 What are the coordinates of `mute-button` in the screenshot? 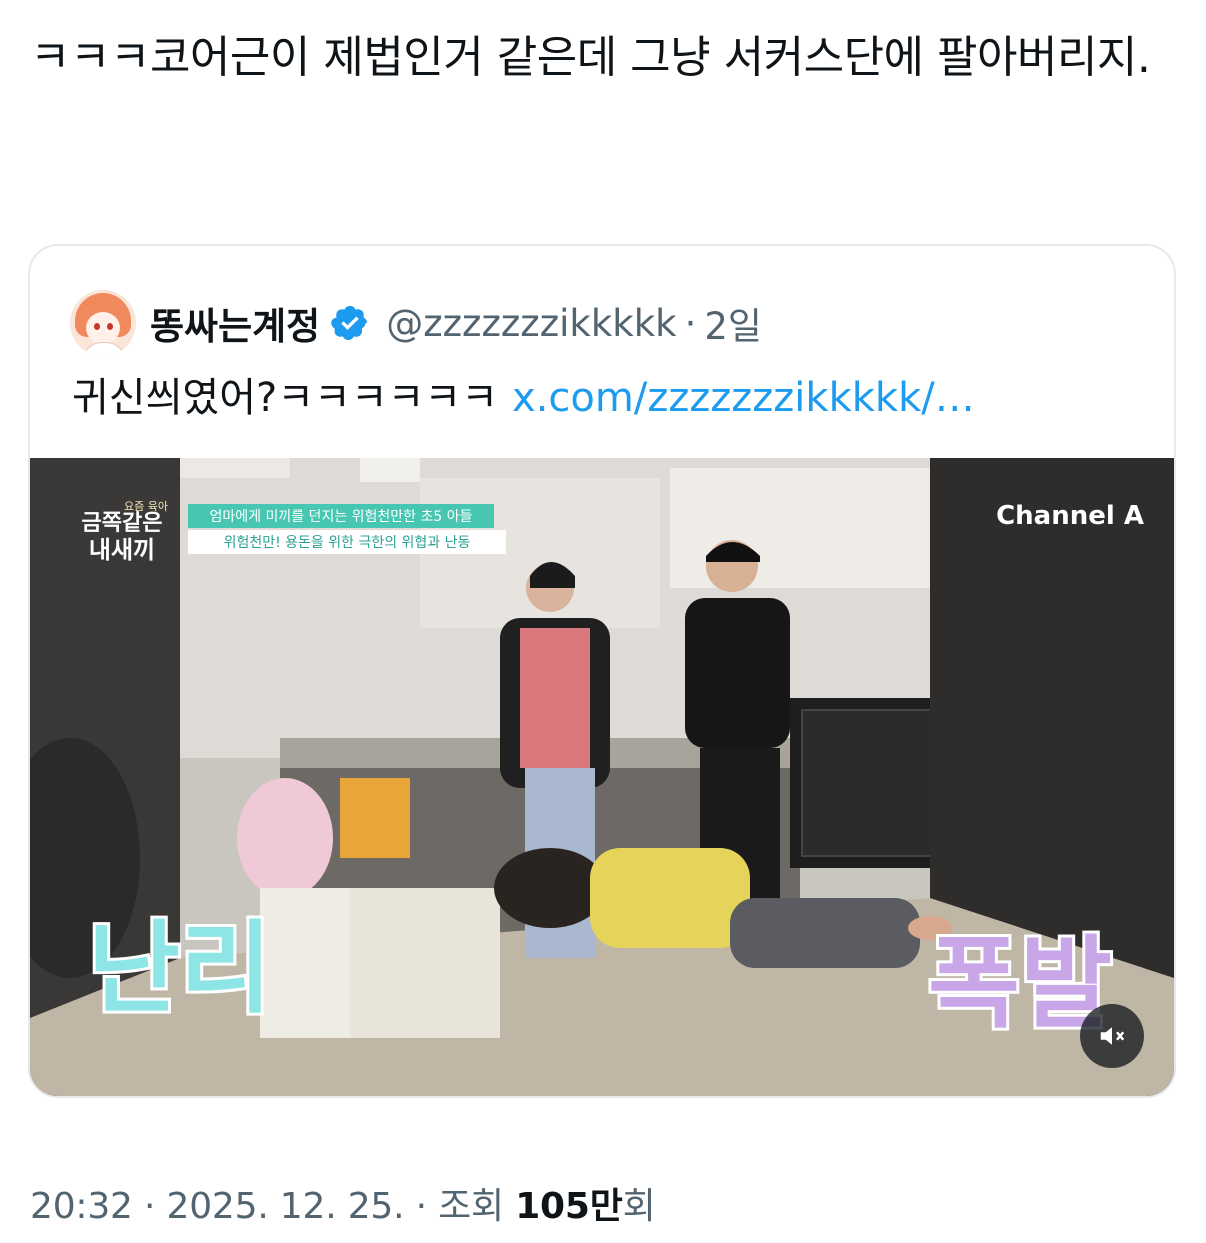 It's located at (1112, 1036).